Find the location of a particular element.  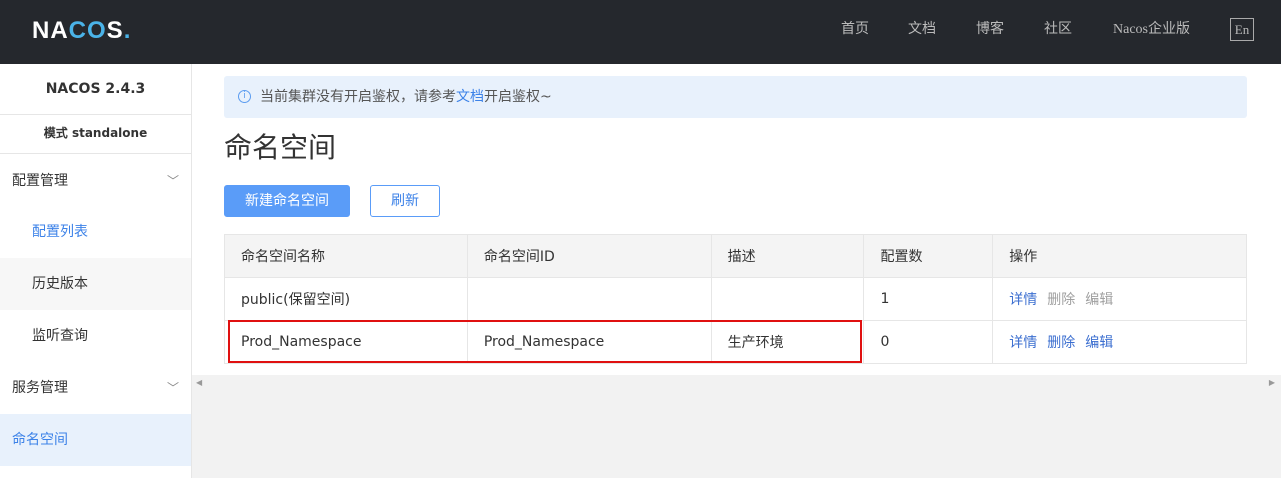

page-title: 命名空间 is located at coordinates (280, 147).